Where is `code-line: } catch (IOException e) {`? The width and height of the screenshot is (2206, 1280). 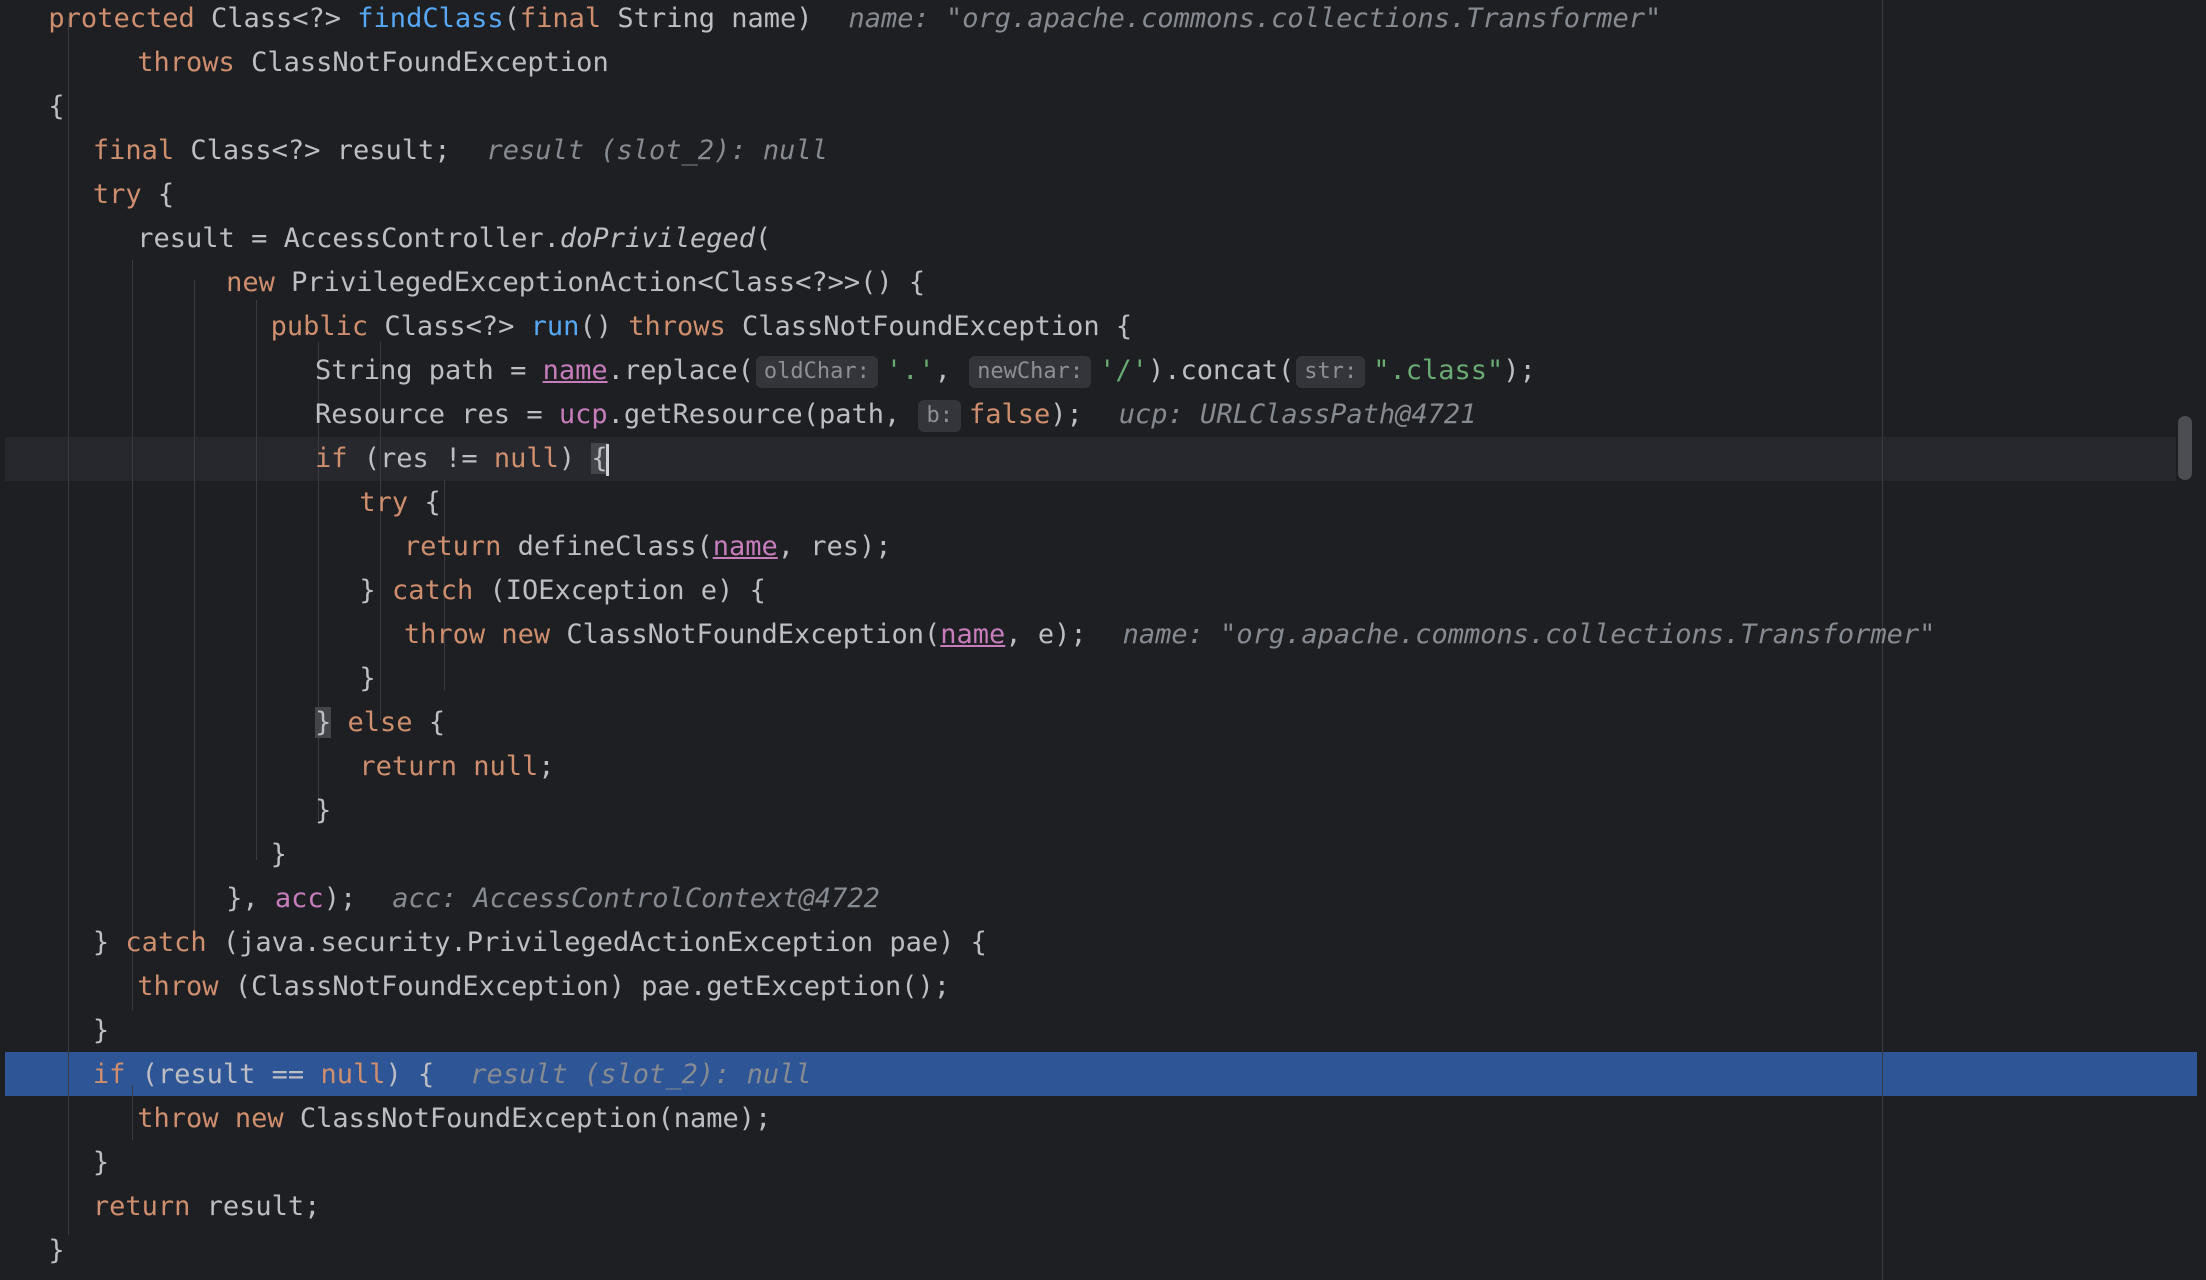 code-line: } catch (IOException e) { is located at coordinates (562, 591).